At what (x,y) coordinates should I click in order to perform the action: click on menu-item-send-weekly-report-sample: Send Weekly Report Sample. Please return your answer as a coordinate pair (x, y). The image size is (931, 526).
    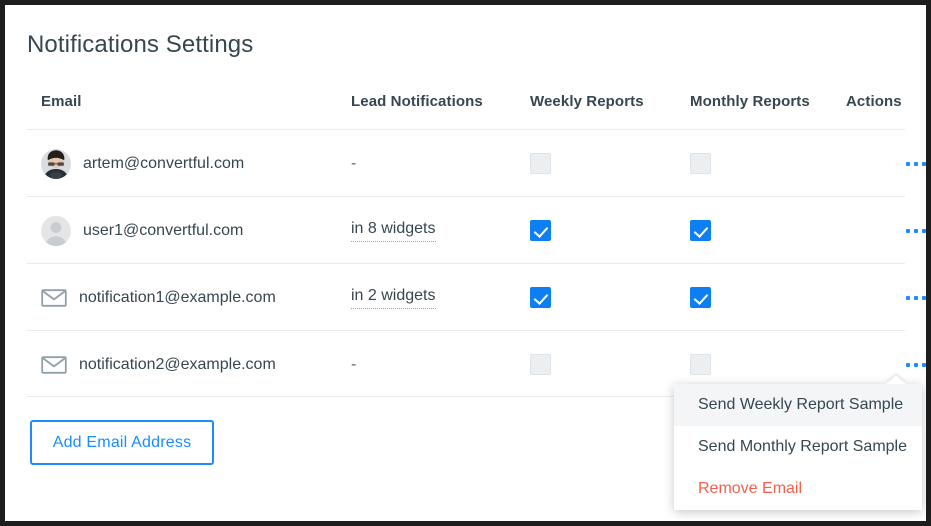
    Looking at the image, I should click on (798, 405).